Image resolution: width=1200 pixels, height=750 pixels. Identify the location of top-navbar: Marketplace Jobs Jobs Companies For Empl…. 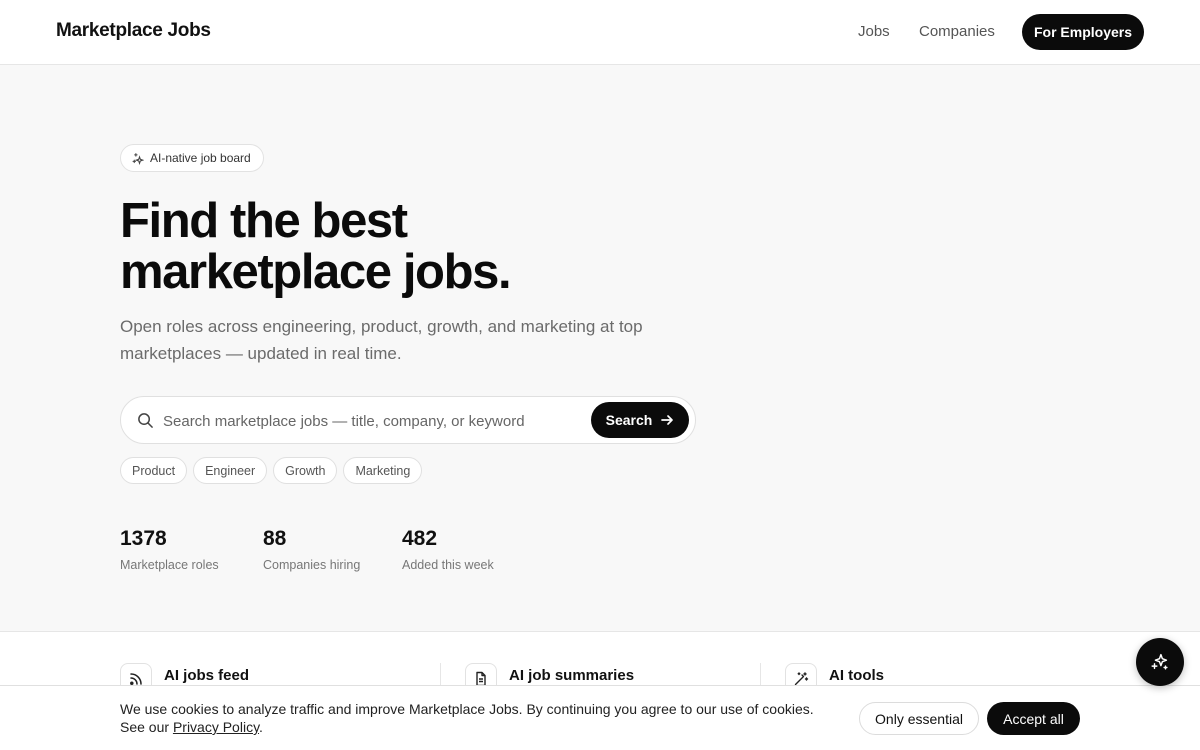
(600, 32).